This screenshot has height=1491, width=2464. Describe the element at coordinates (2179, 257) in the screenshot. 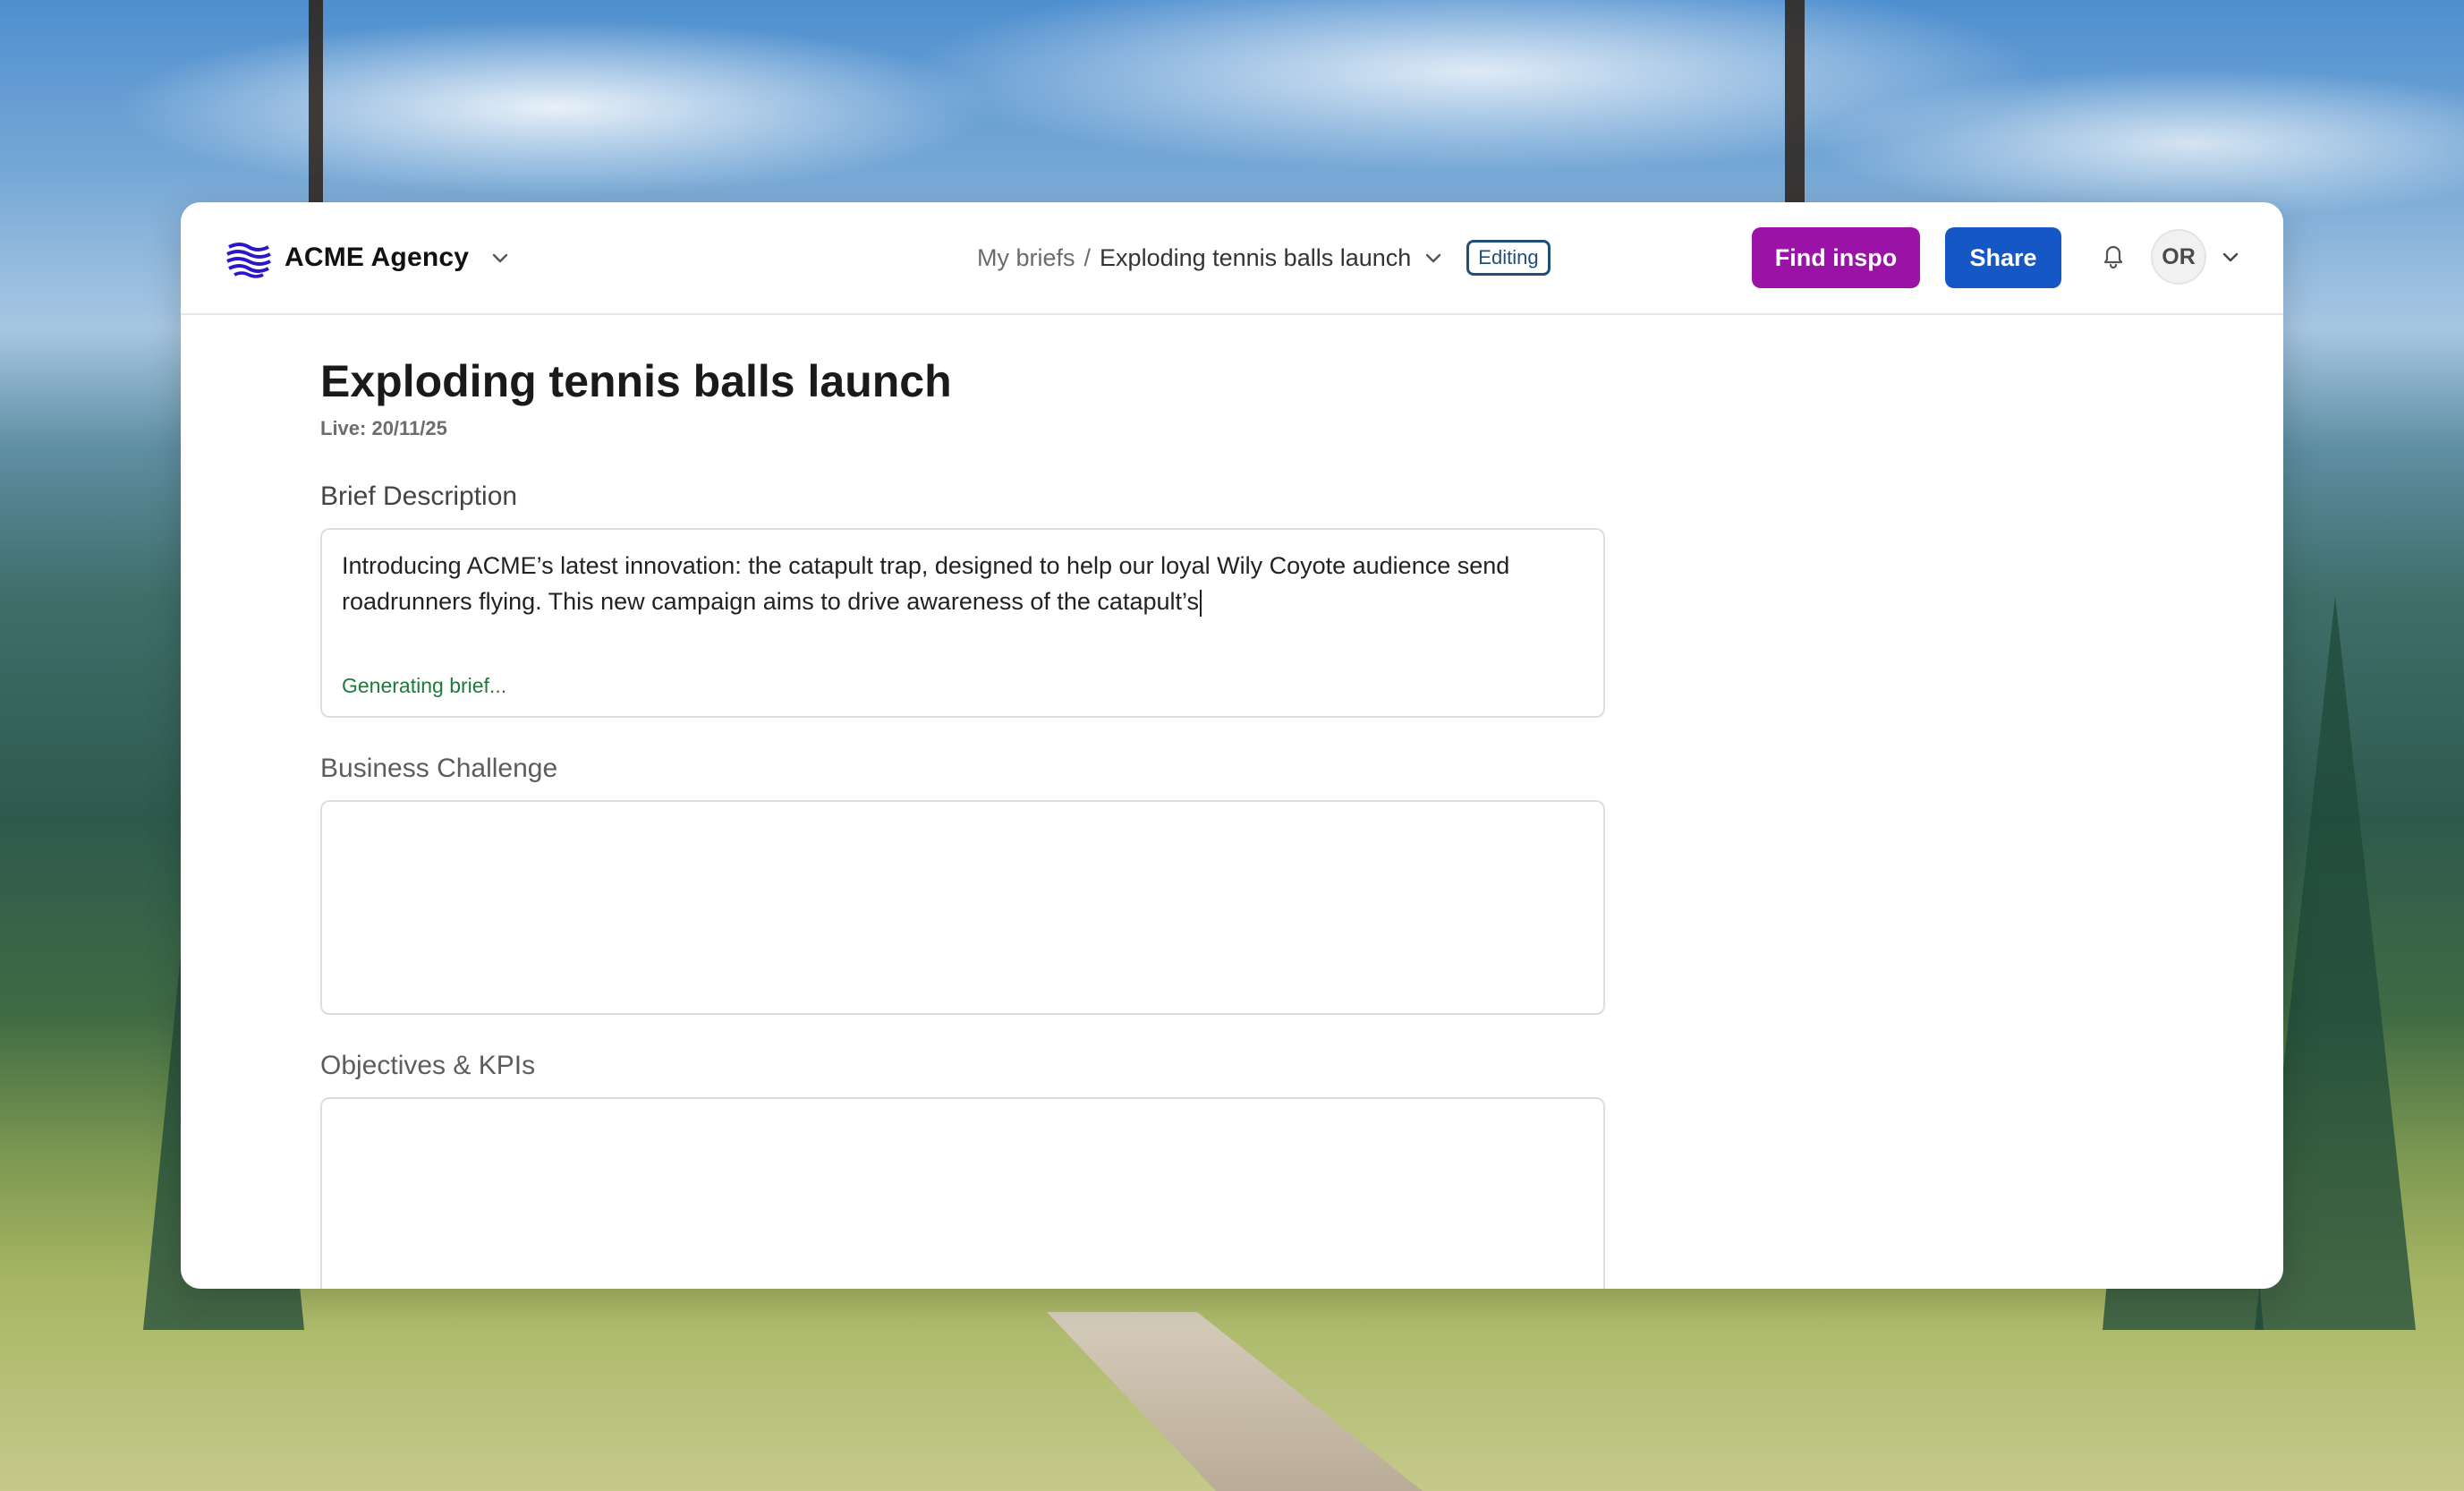

I see `avatar: OR` at that location.